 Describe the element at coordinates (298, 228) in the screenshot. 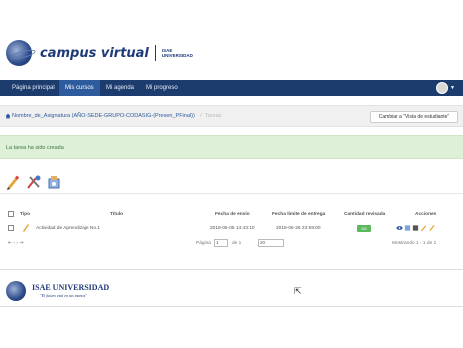

I see `deadline: 2018-05-26 23:59:00` at that location.